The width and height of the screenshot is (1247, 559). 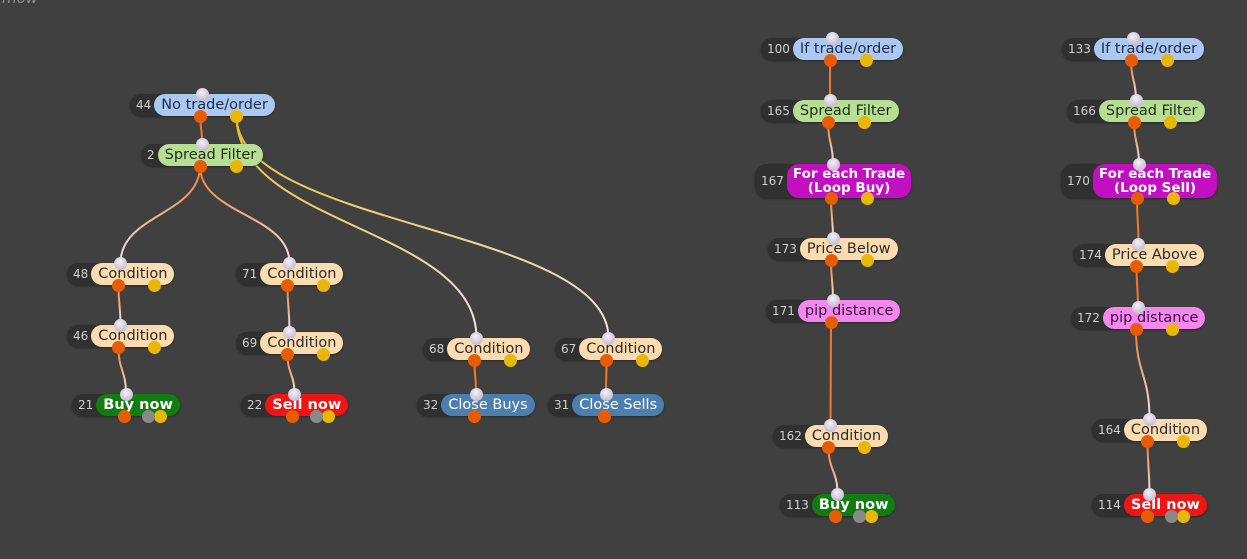 What do you see at coordinates (250, 274) in the screenshot?
I see `node-id: 71` at bounding box center [250, 274].